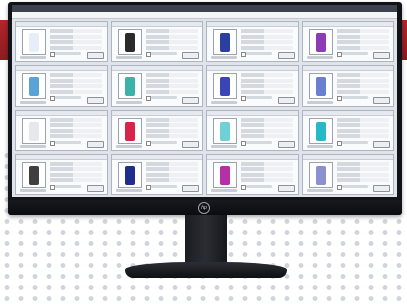  I want to click on hp-logo-icon: hp, so click(204, 208).